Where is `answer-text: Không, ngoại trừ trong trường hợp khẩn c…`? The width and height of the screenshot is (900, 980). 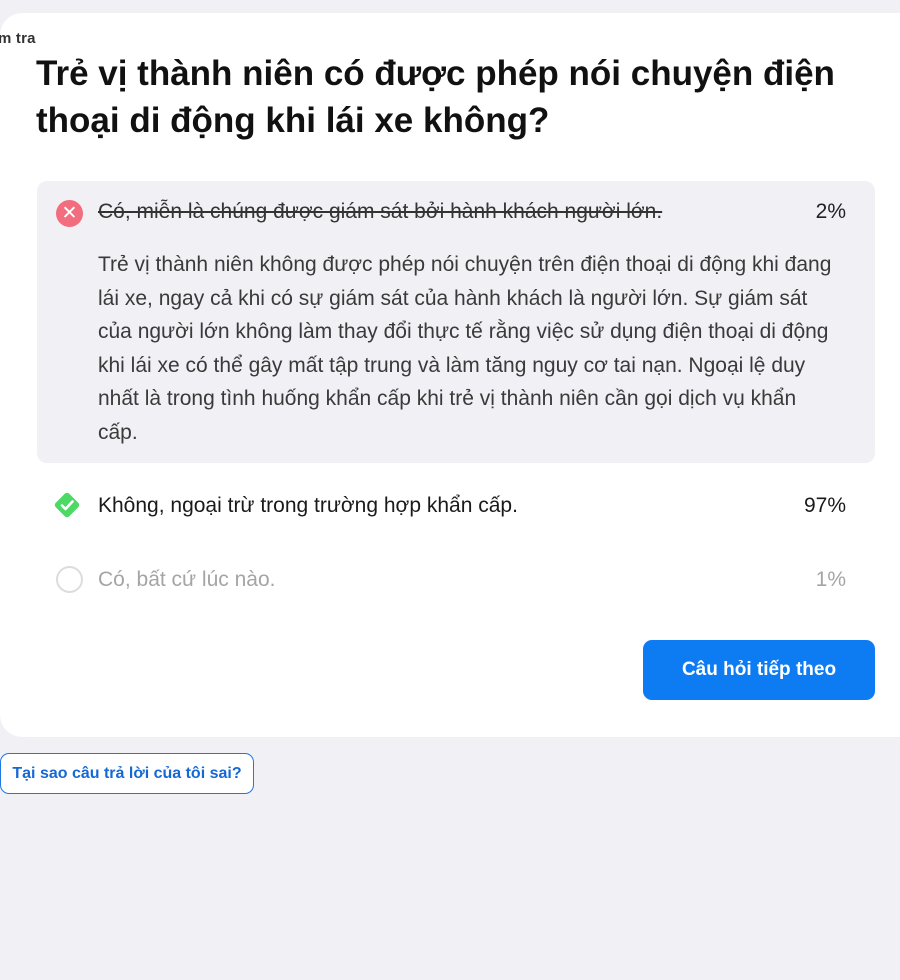 answer-text: Không, ngoại trừ trong trường hợp khẩn c… is located at coordinates (308, 505).